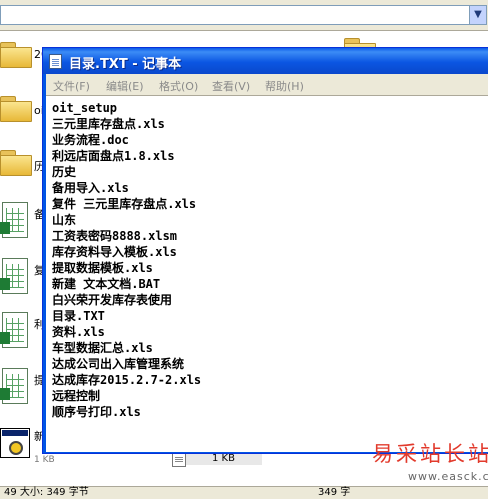  What do you see at coordinates (55, 61) in the screenshot?
I see `notepad-icon` at bounding box center [55, 61].